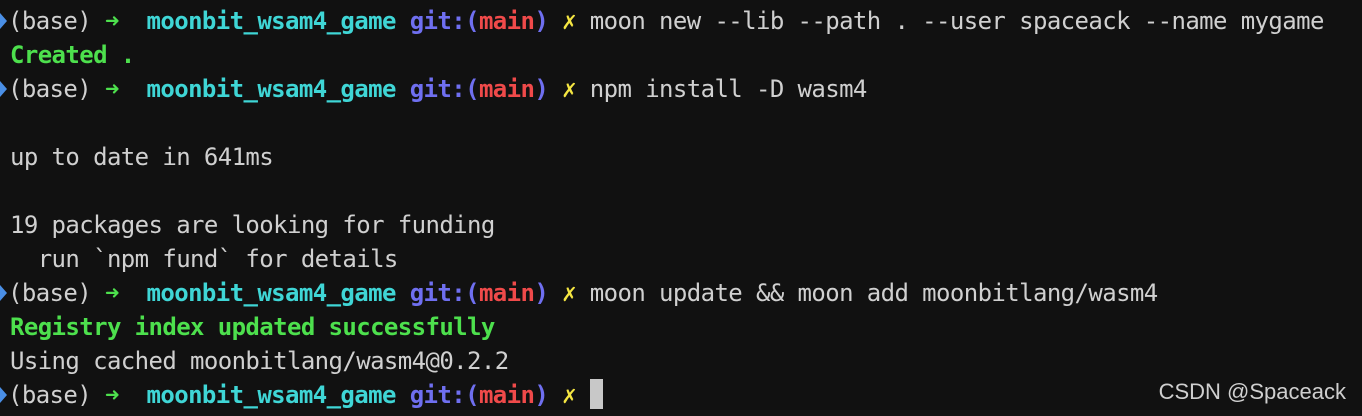 This screenshot has width=1362, height=416. I want to click on output-line: up to date in 641ms, so click(142, 157).